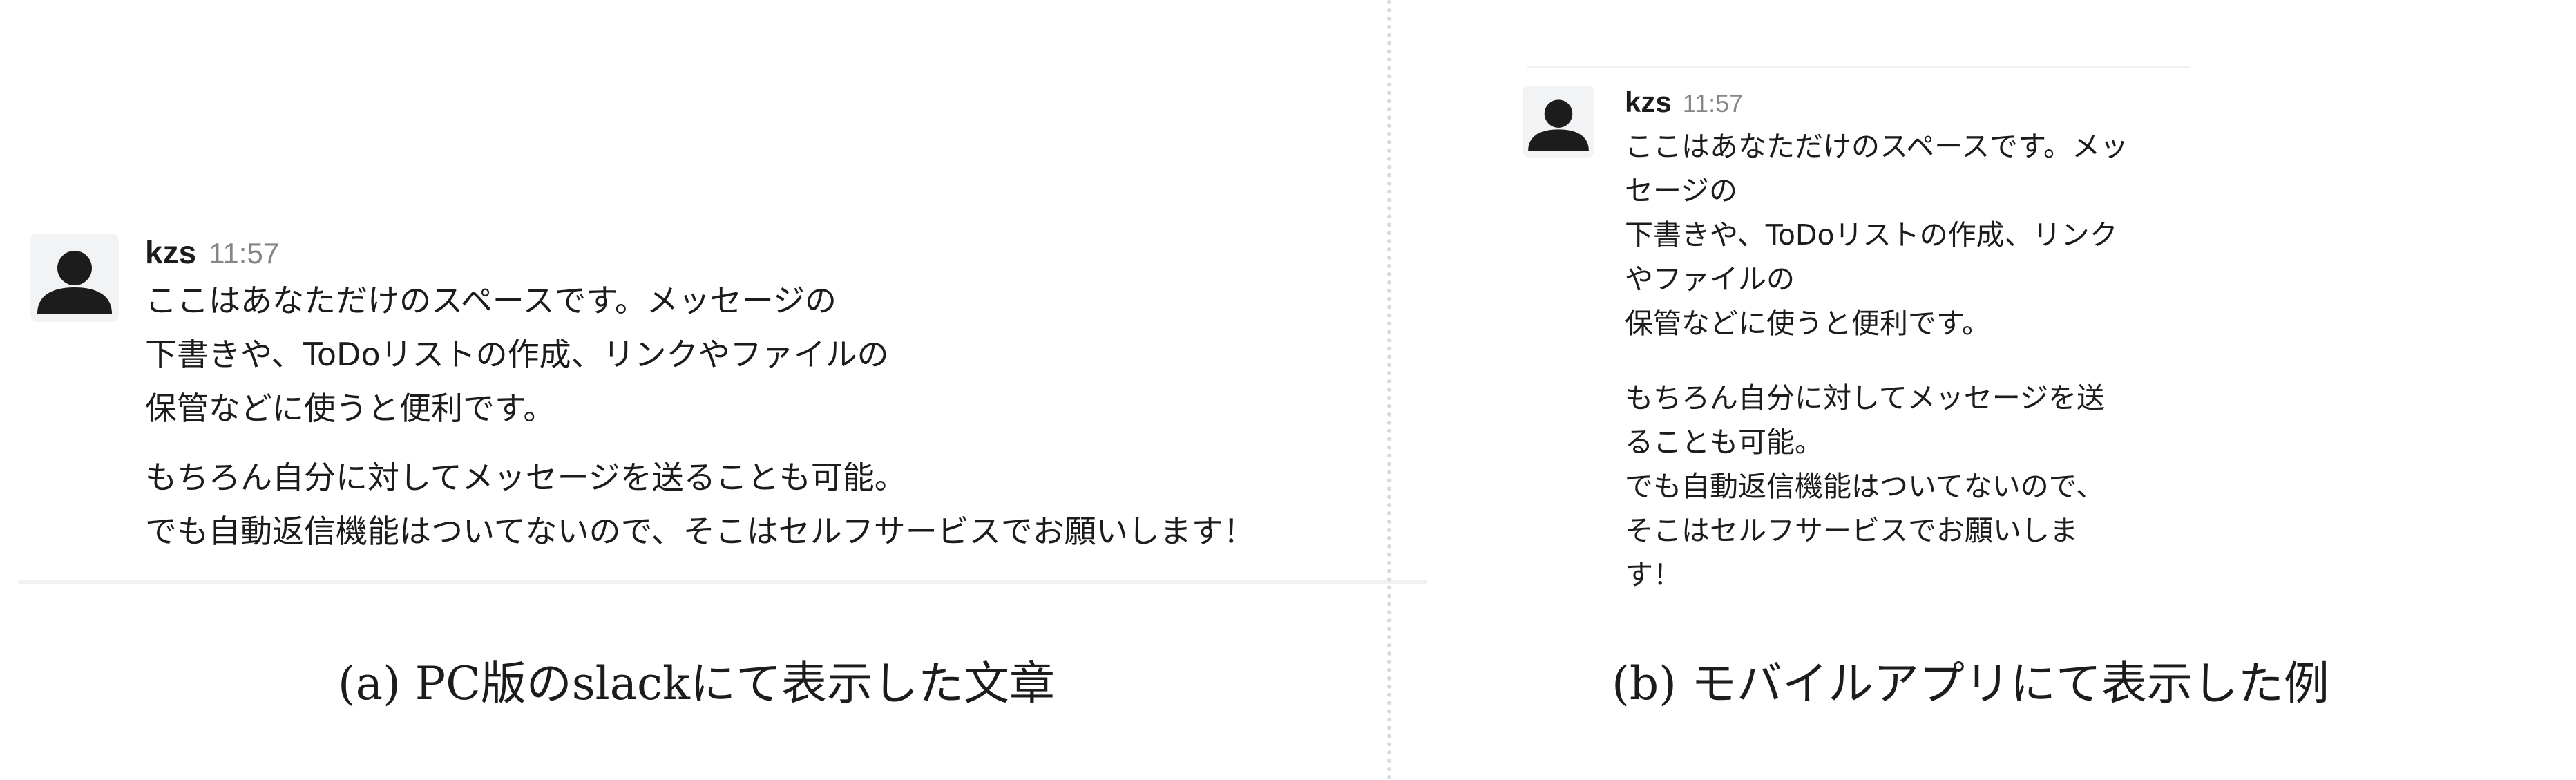  Describe the element at coordinates (1865, 487) in the screenshot. I see `message-line: でも自動返信機能はついてないので、` at that location.